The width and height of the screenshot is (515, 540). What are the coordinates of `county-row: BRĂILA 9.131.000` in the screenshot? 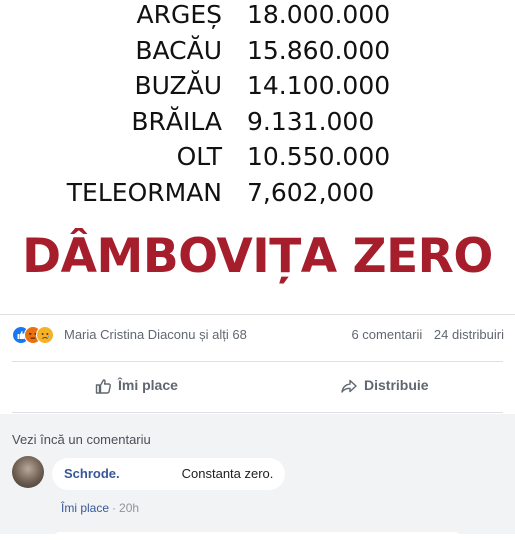 It's located at (257, 122).